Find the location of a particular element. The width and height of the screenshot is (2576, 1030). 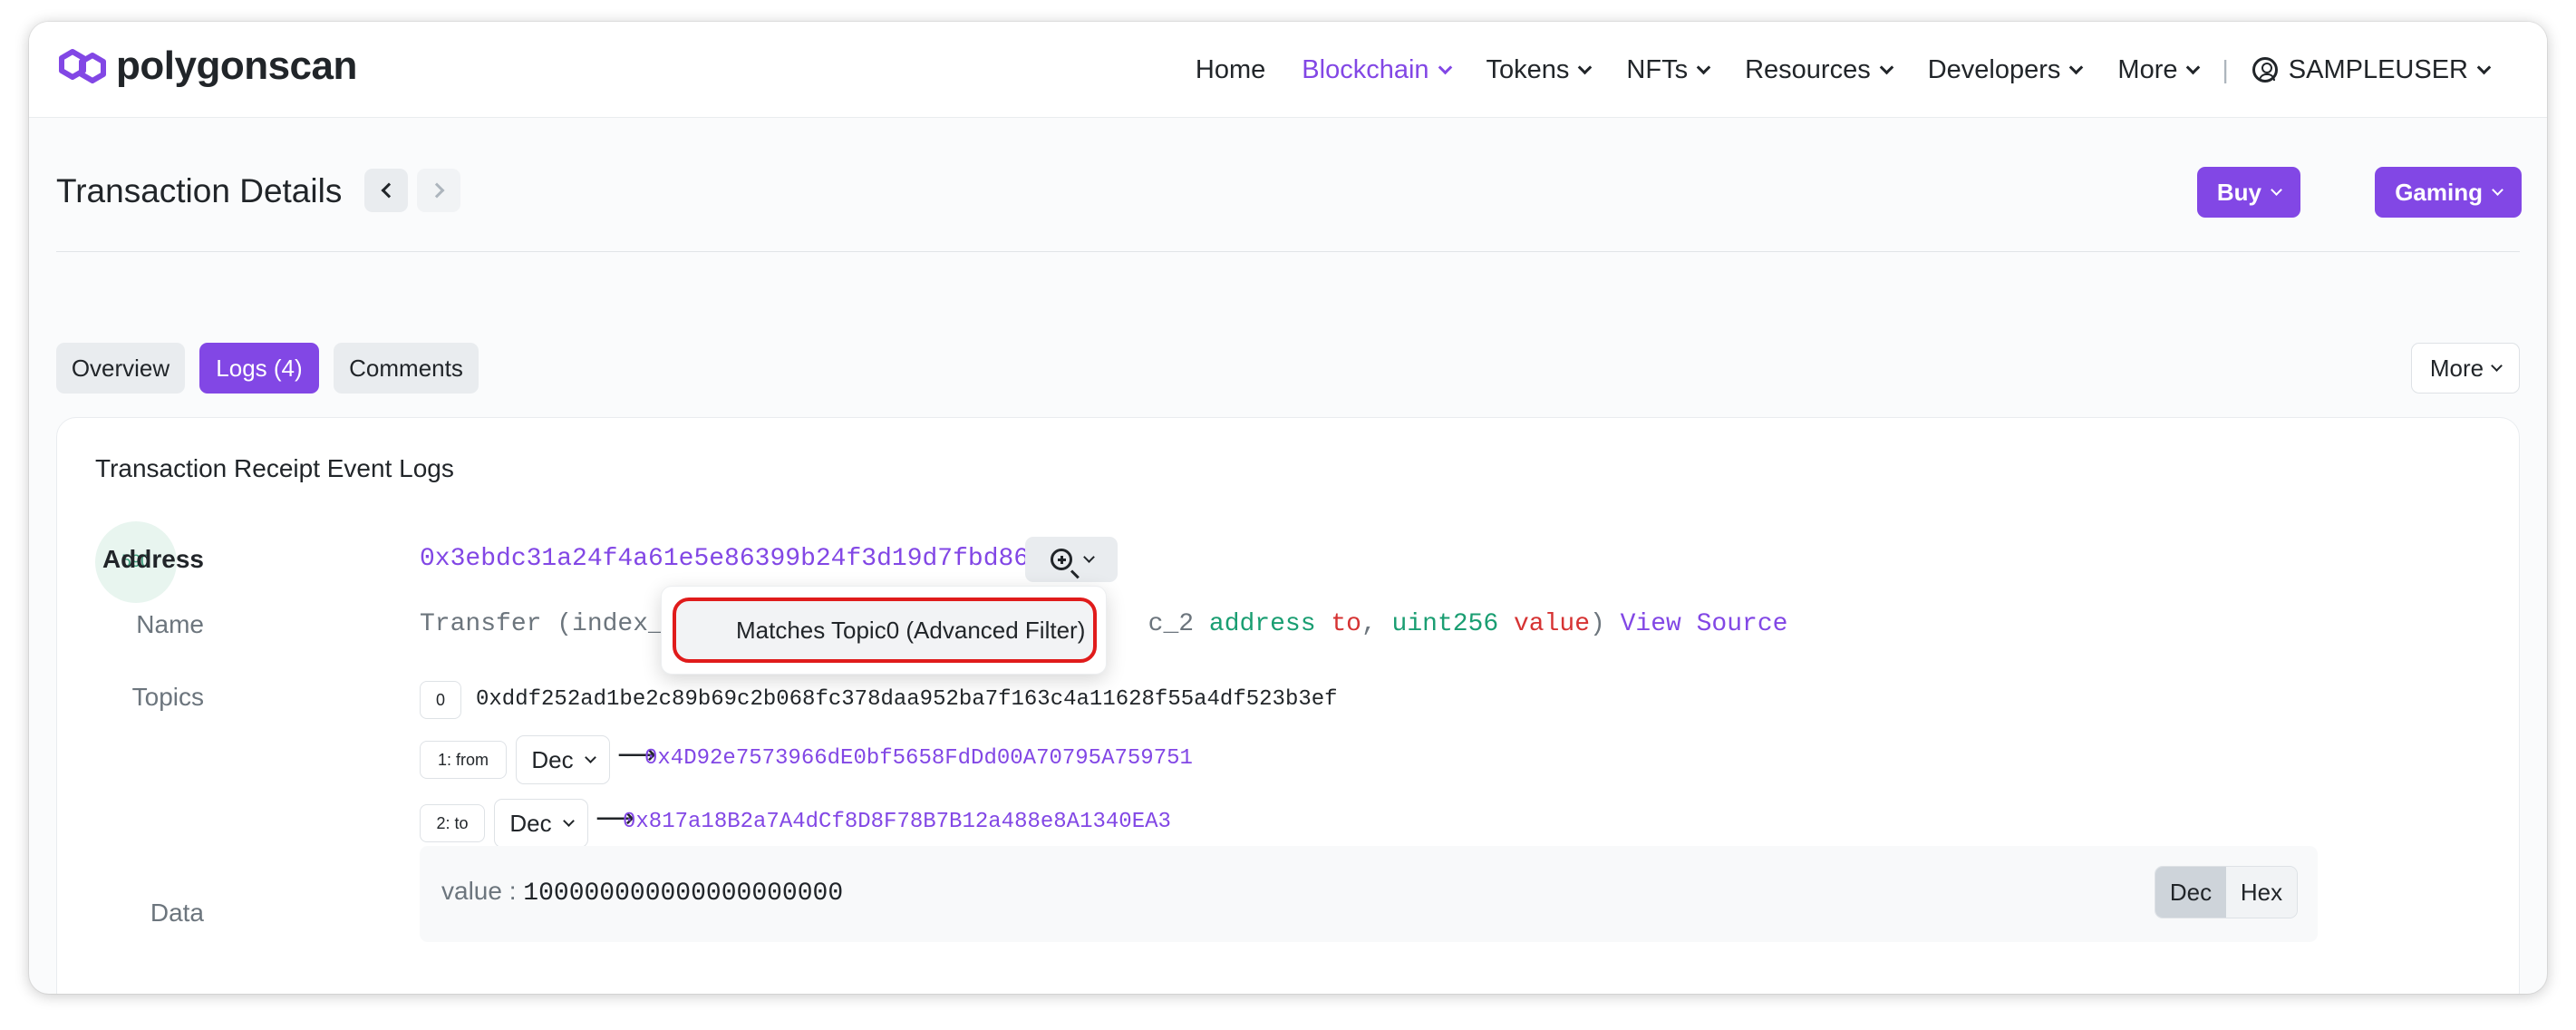

more-options-button: More is located at coordinates (2465, 368).